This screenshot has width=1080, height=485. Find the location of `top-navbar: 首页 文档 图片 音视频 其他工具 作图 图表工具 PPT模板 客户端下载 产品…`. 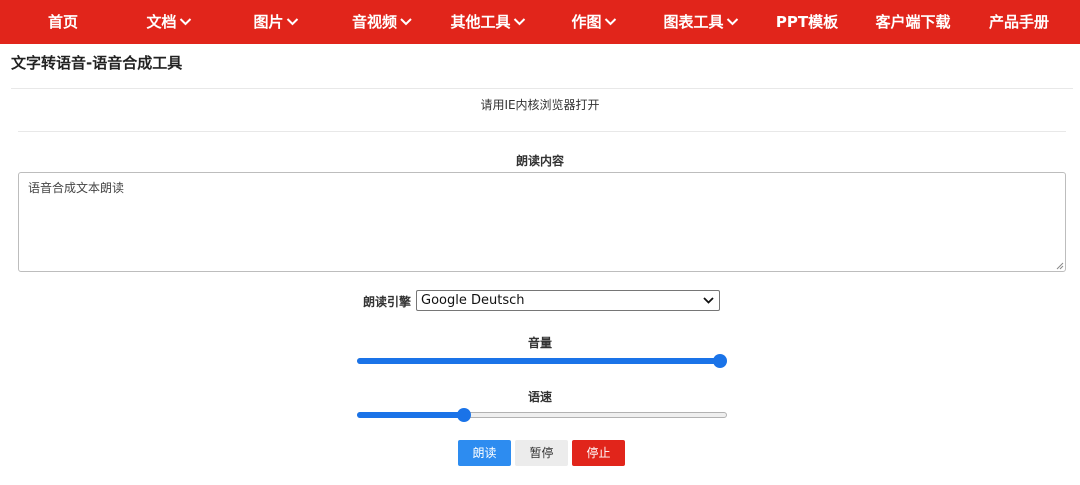

top-navbar: 首页 文档 图片 音视频 其他工具 作图 图表工具 PPT模板 客户端下载 产品… is located at coordinates (540, 22).